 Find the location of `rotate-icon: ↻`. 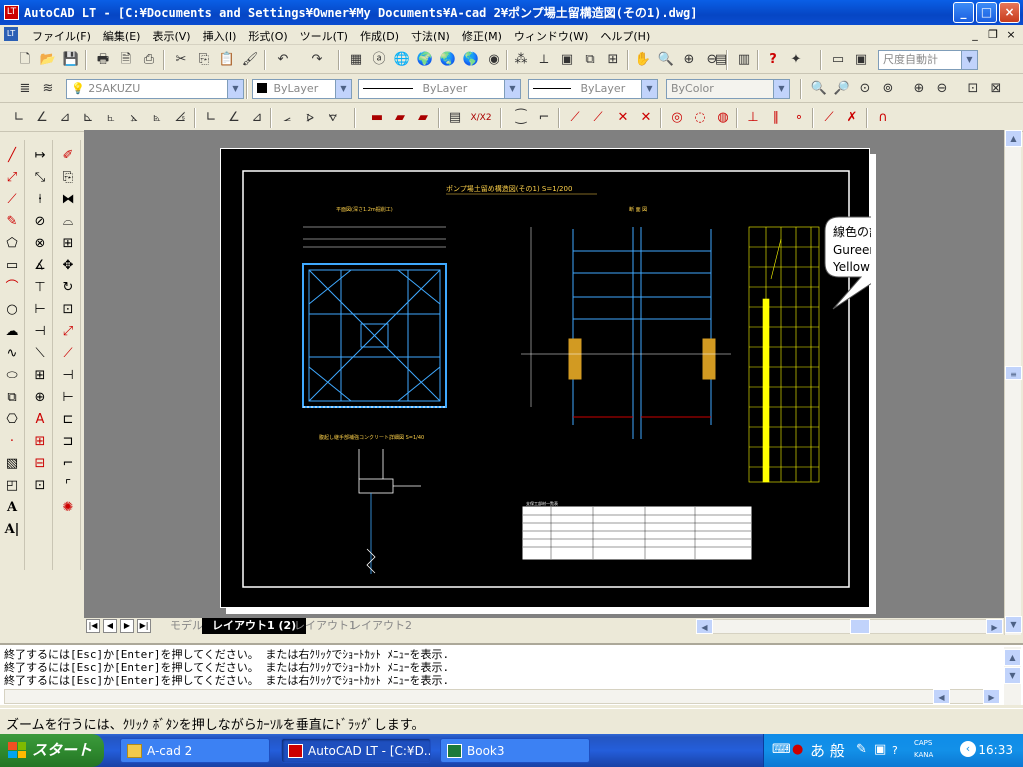

rotate-icon: ↻ is located at coordinates (68, 288).